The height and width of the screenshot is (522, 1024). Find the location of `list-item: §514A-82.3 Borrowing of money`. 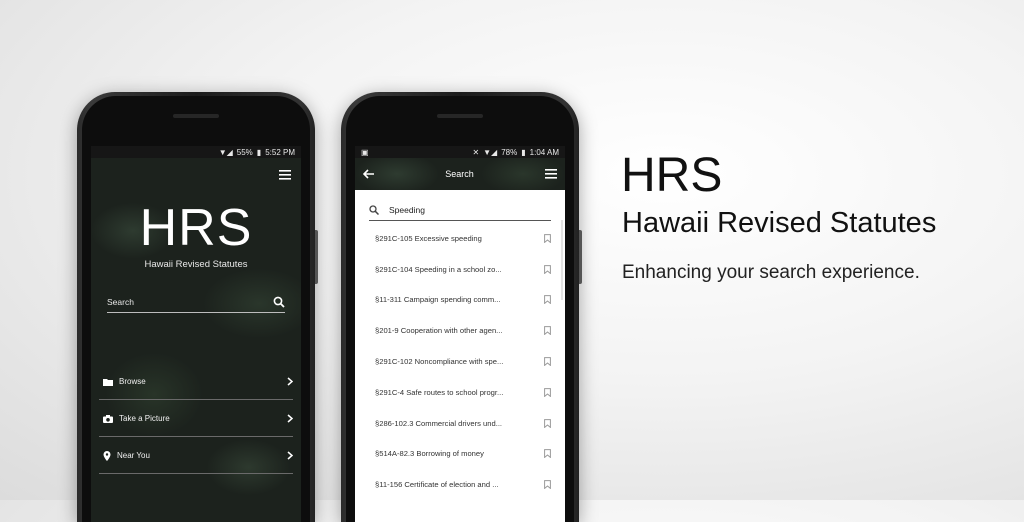

list-item: §514A-82.3 Borrowing of money is located at coordinates (460, 454).